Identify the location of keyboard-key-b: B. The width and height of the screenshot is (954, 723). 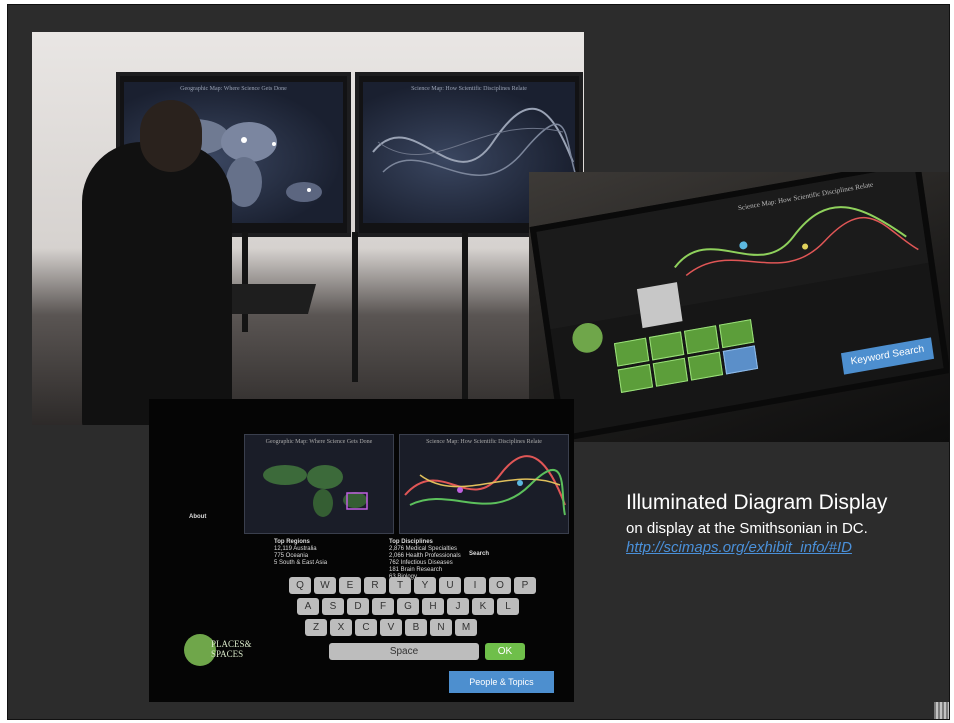
(416, 627).